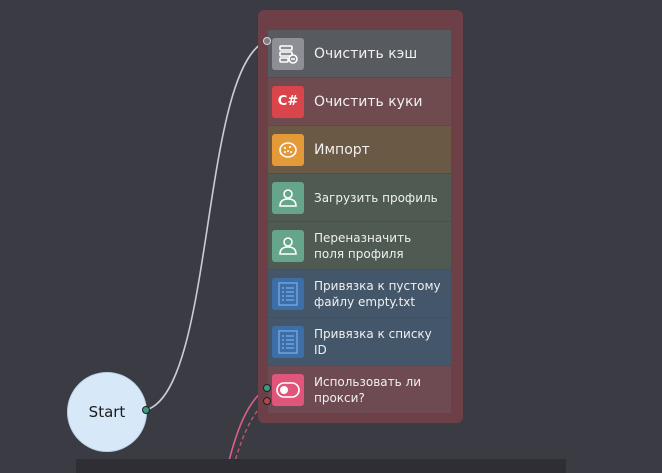 The width and height of the screenshot is (662, 473). What do you see at coordinates (146, 410) in the screenshot?
I see `start-output-port` at bounding box center [146, 410].